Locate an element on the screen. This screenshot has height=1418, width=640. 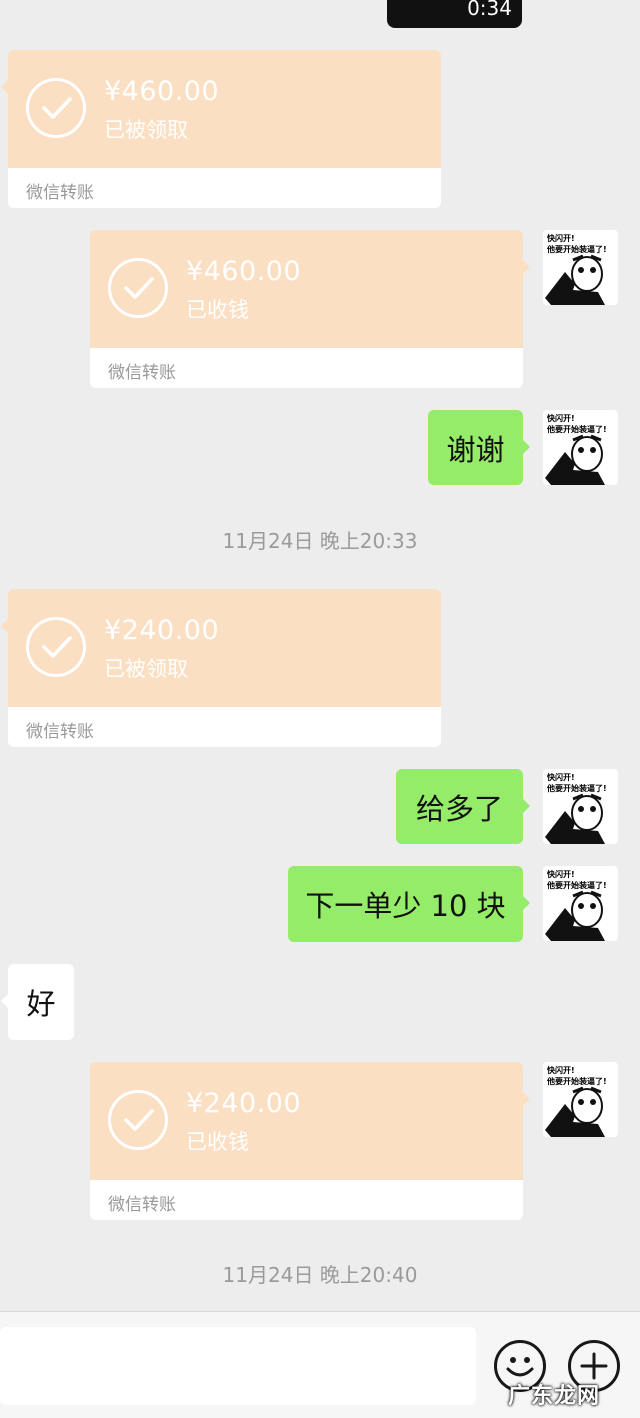
timestamp: 11月24日 晚上20:40 is located at coordinates (320, 1275).